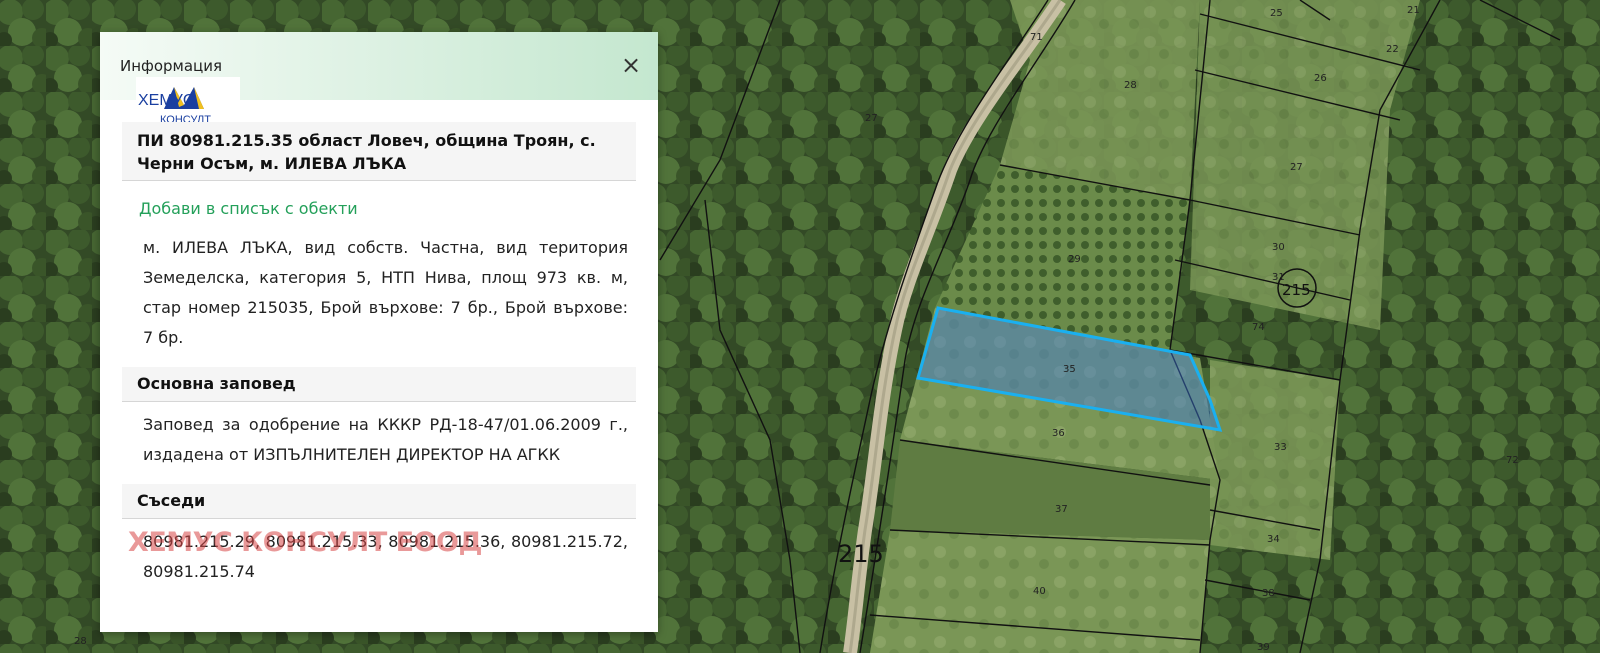 Image resolution: width=1600 pixels, height=653 pixels. I want to click on parcel-label: 31, so click(1278, 277).